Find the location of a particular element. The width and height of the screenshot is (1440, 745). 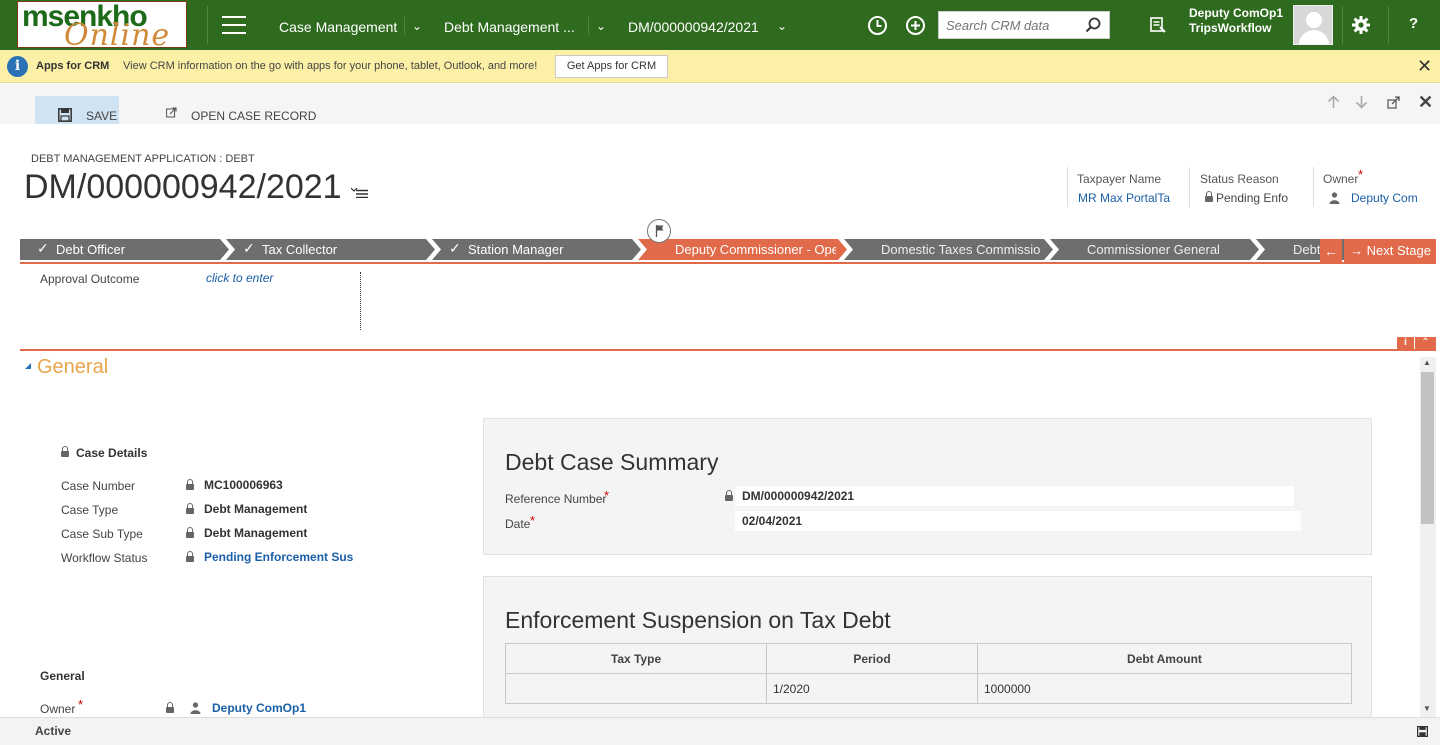

case-type-value: Debt Management is located at coordinates (256, 509).